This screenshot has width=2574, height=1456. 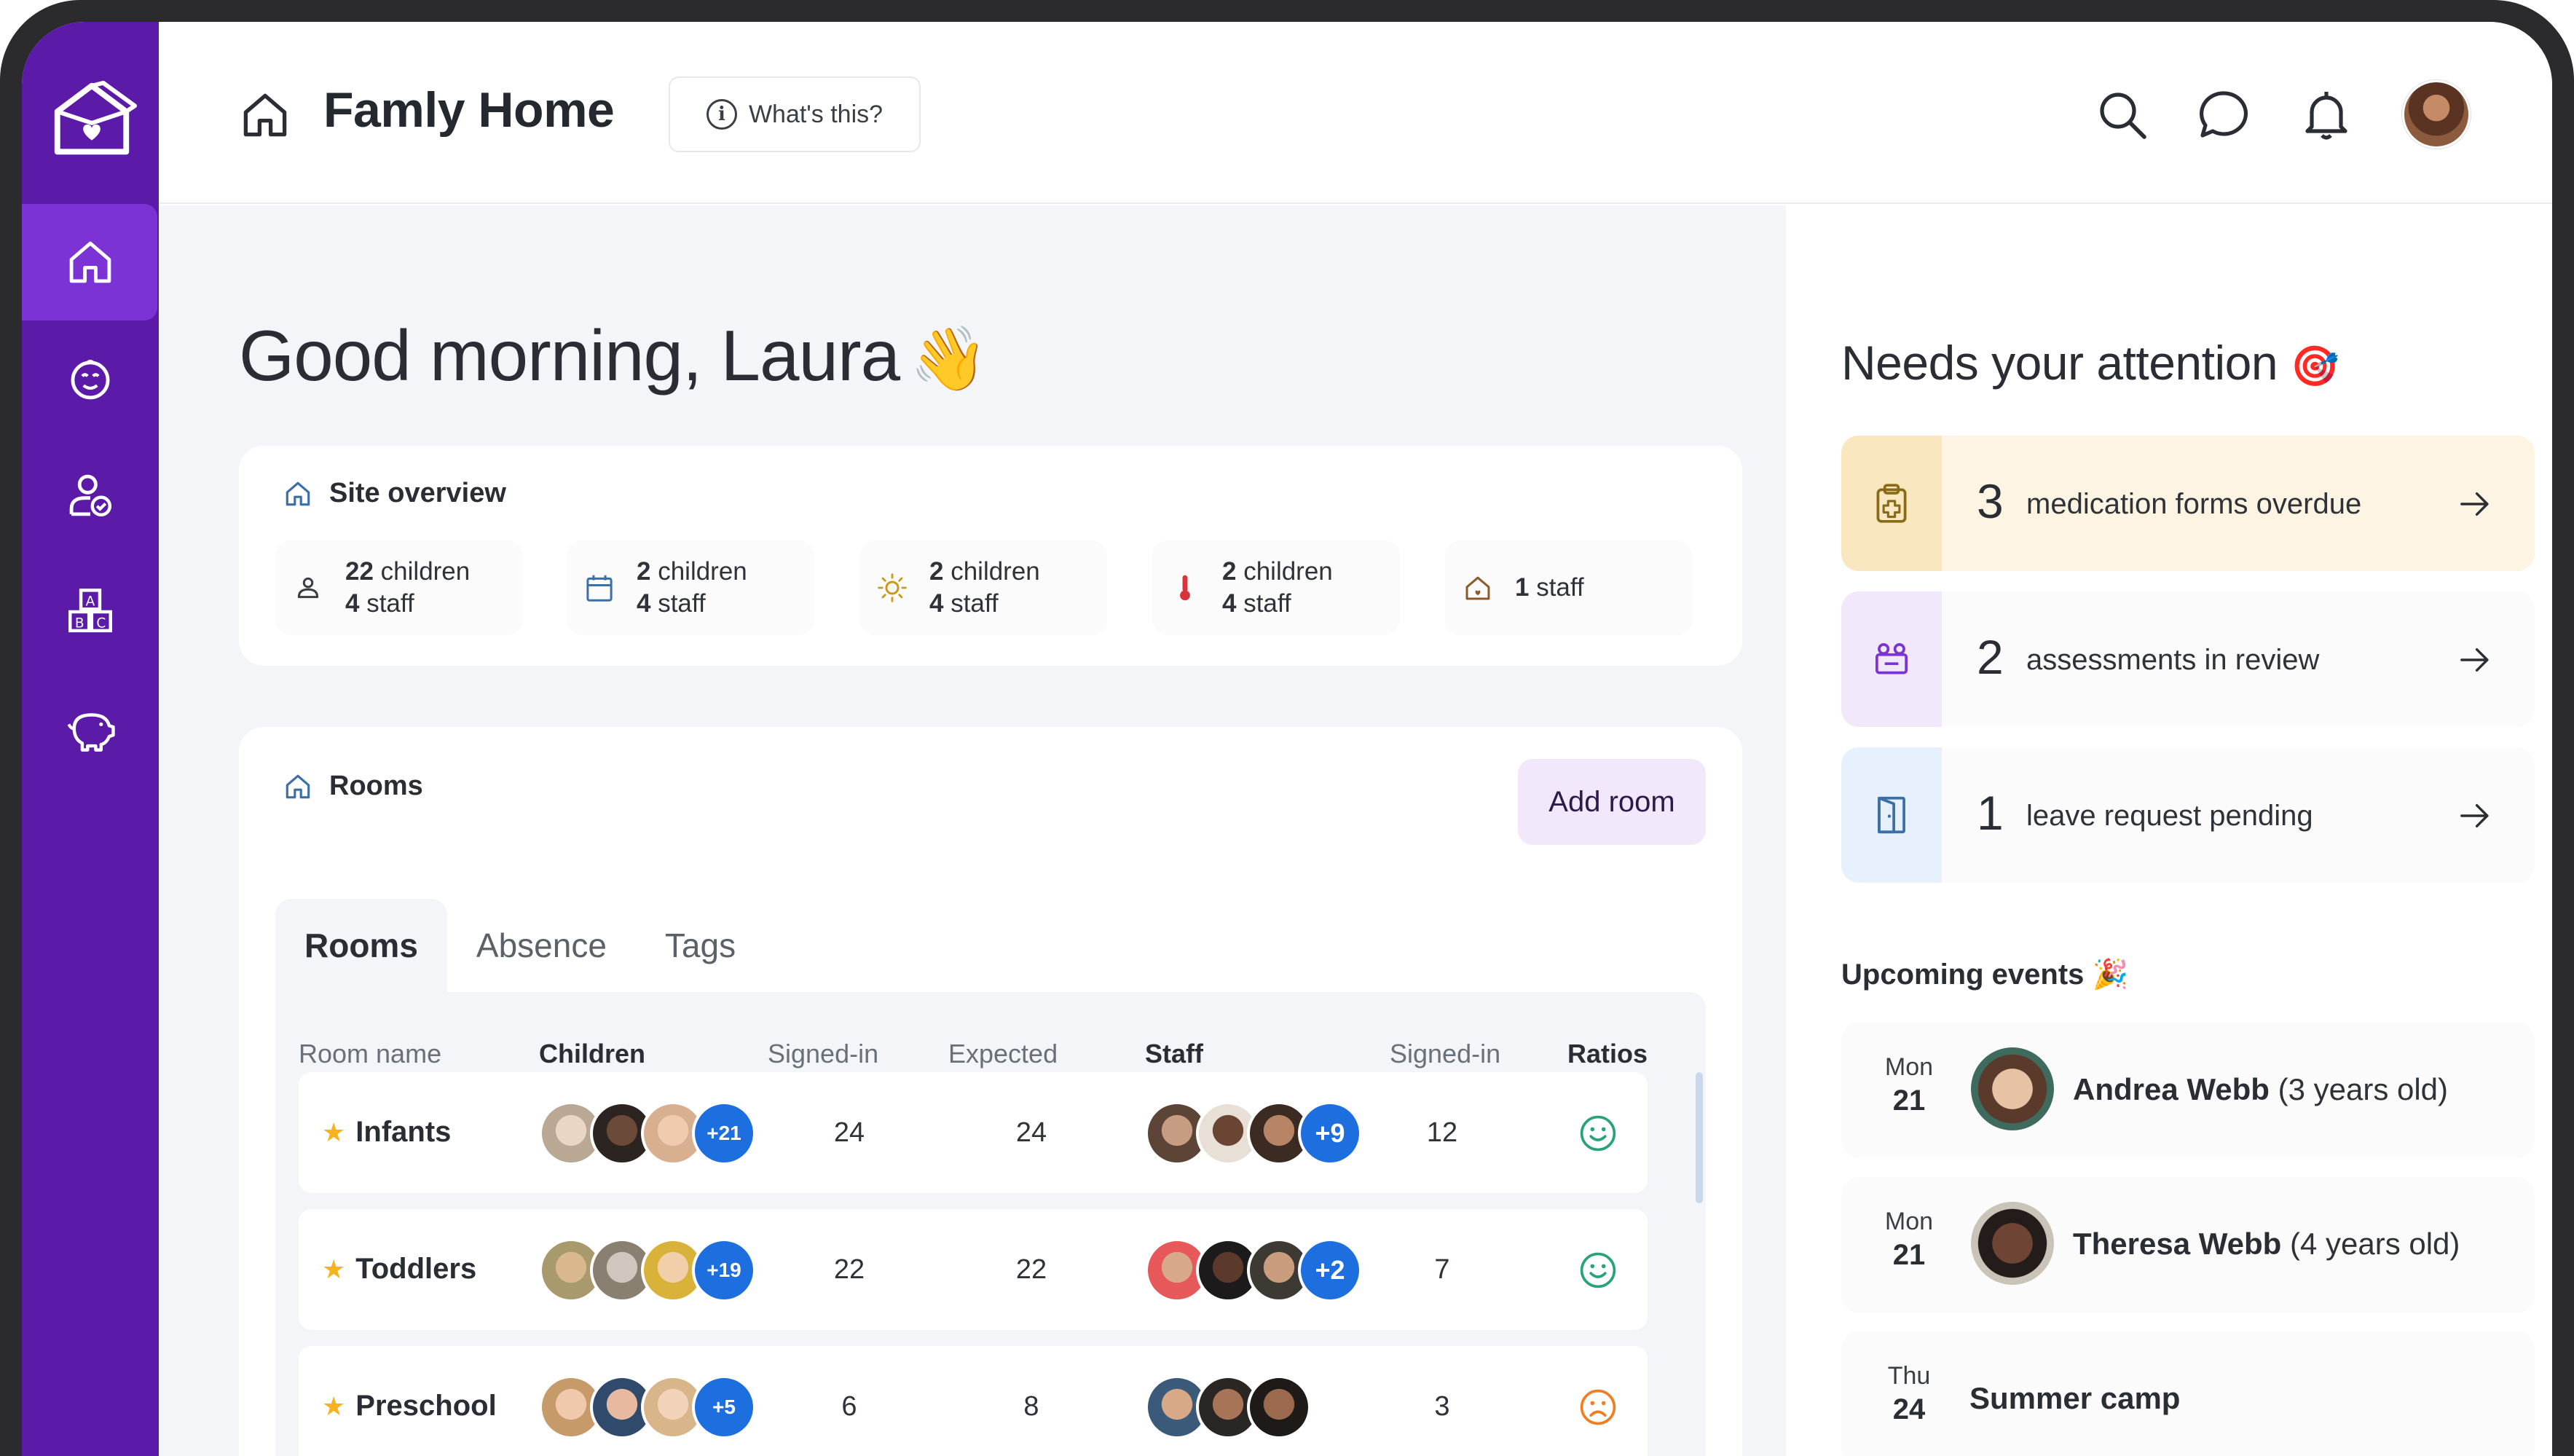 What do you see at coordinates (2436, 114) in the screenshot?
I see `user-avatar` at bounding box center [2436, 114].